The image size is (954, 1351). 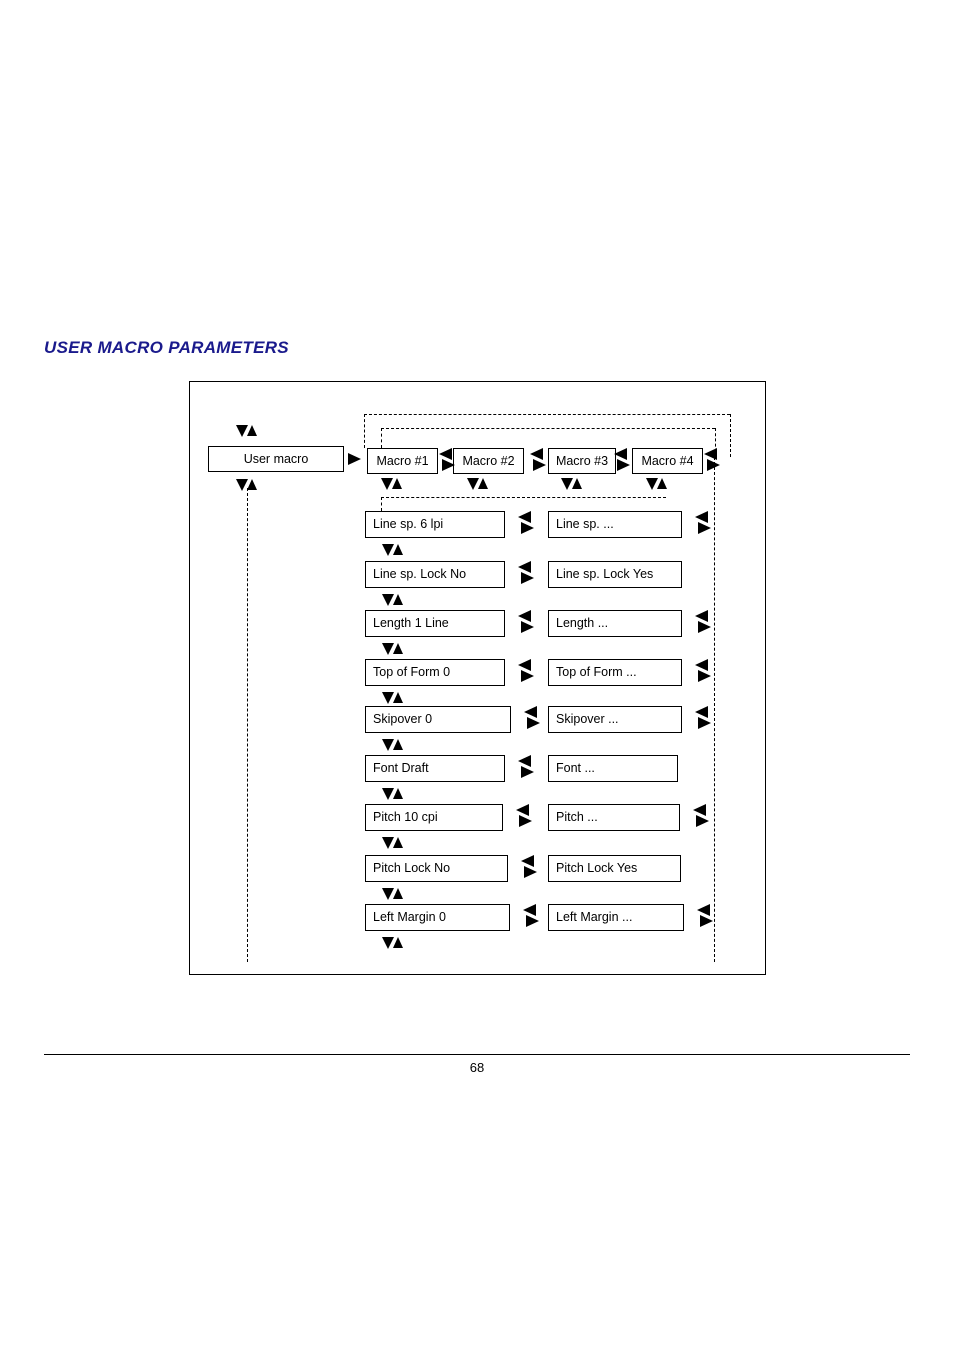 I want to click on node-macro-3: Macro #3, so click(x=582, y=461).